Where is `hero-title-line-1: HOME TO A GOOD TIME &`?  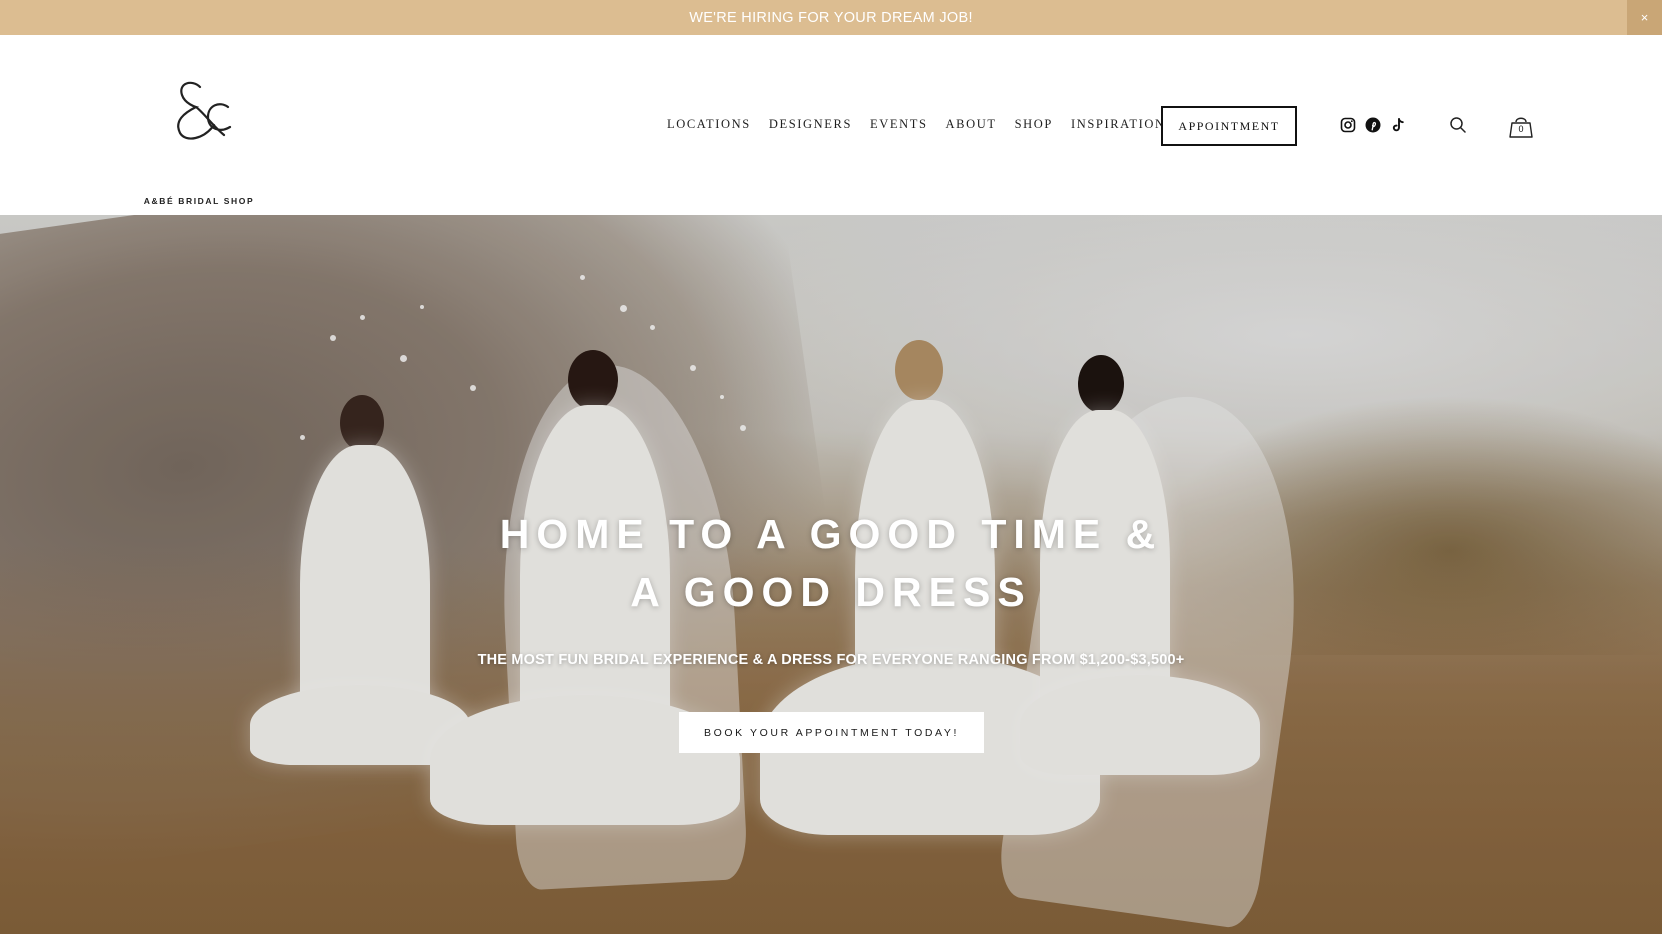 hero-title-line-1: HOME TO A GOOD TIME & is located at coordinates (831, 534).